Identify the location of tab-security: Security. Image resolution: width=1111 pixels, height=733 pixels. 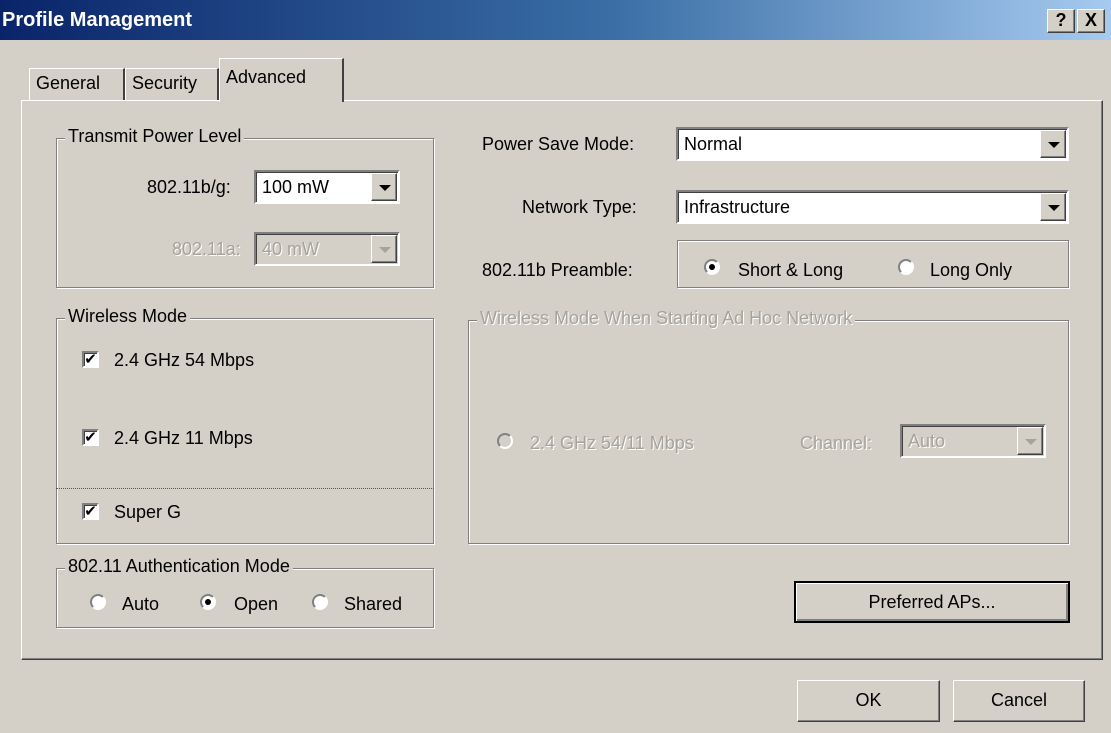
(172, 84).